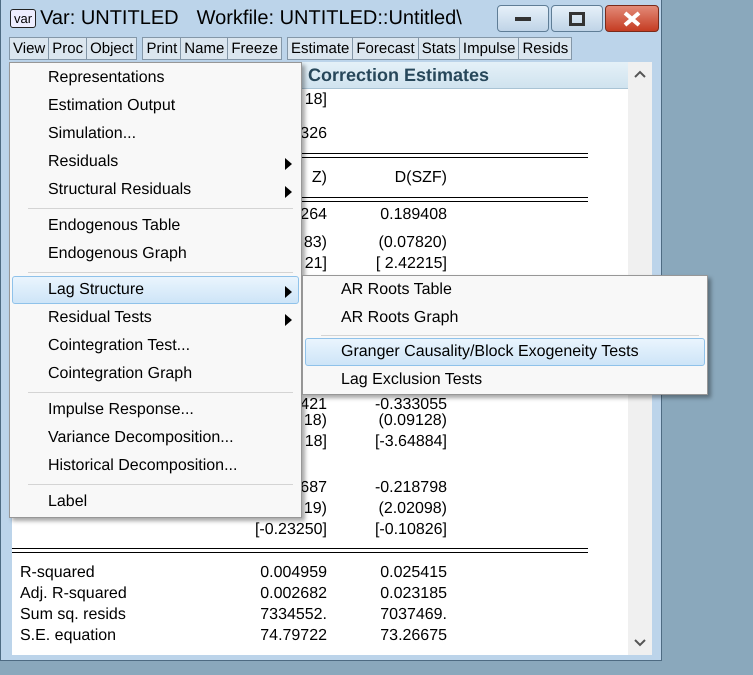  Describe the element at coordinates (412, 420) in the screenshot. I see `table-cell: (0.09128)` at that location.